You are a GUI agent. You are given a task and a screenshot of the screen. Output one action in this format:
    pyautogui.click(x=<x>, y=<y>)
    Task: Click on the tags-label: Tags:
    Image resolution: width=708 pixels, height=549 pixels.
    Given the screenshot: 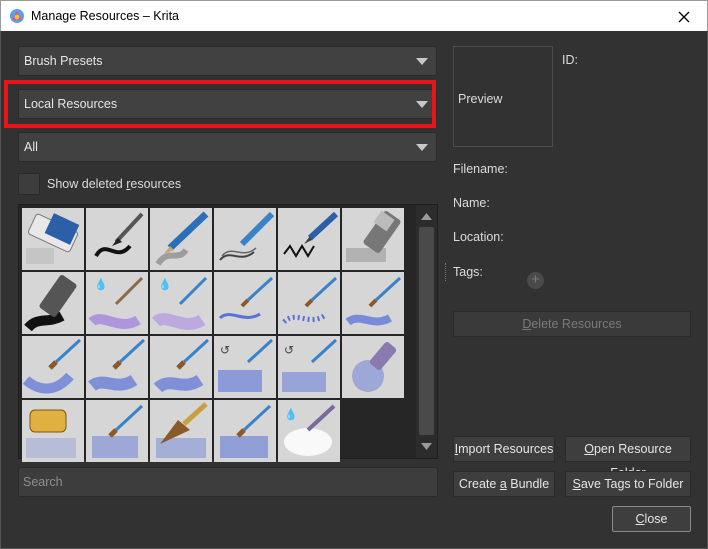 What is the action you would take?
    pyautogui.click(x=468, y=272)
    